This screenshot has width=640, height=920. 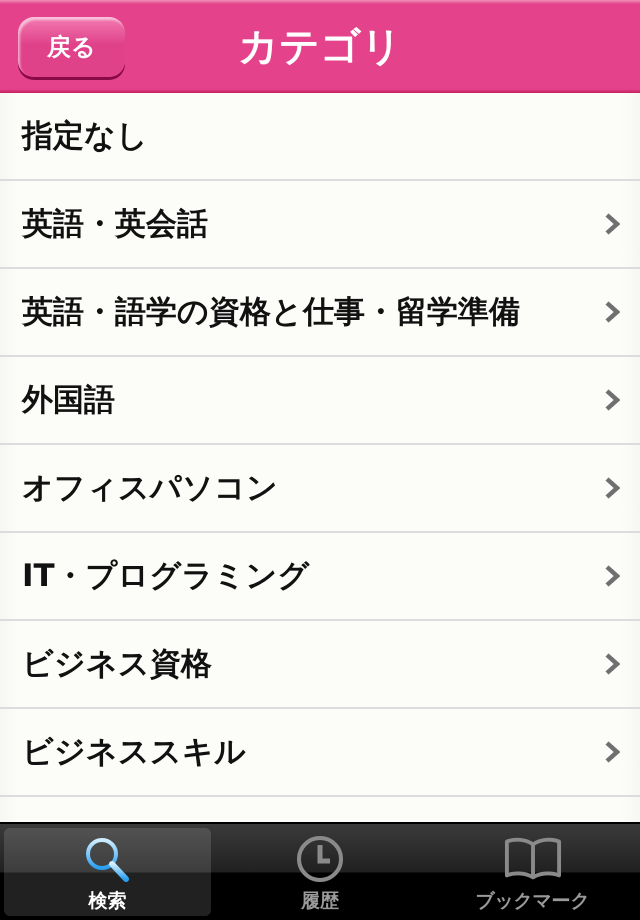 What do you see at coordinates (69, 400) in the screenshot?
I see `category-label: 外国語` at bounding box center [69, 400].